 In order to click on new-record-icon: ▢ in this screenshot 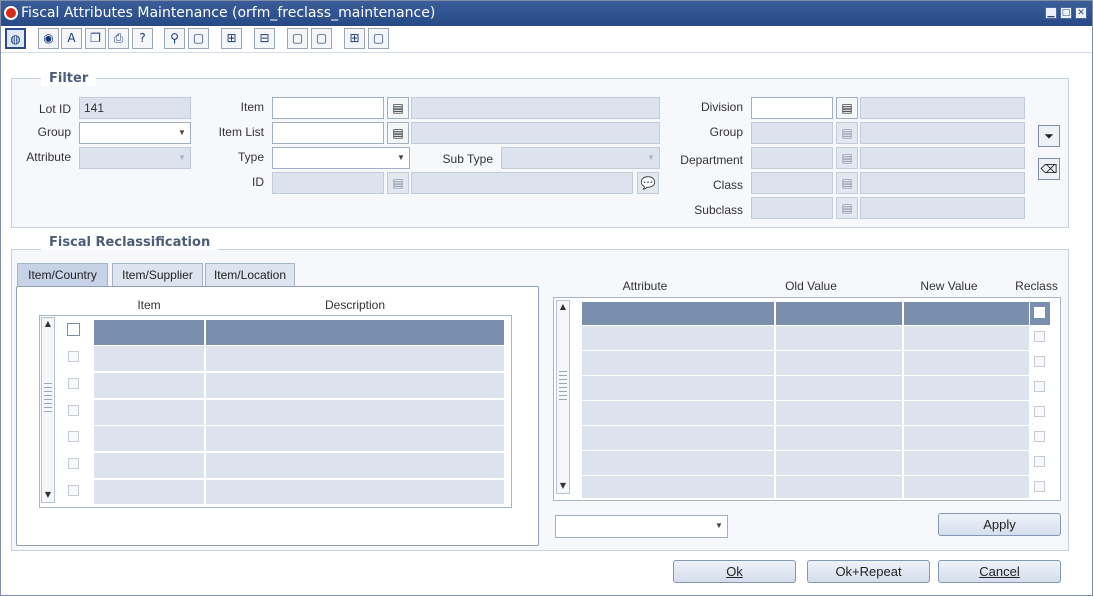, I will do `click(198, 38)`.